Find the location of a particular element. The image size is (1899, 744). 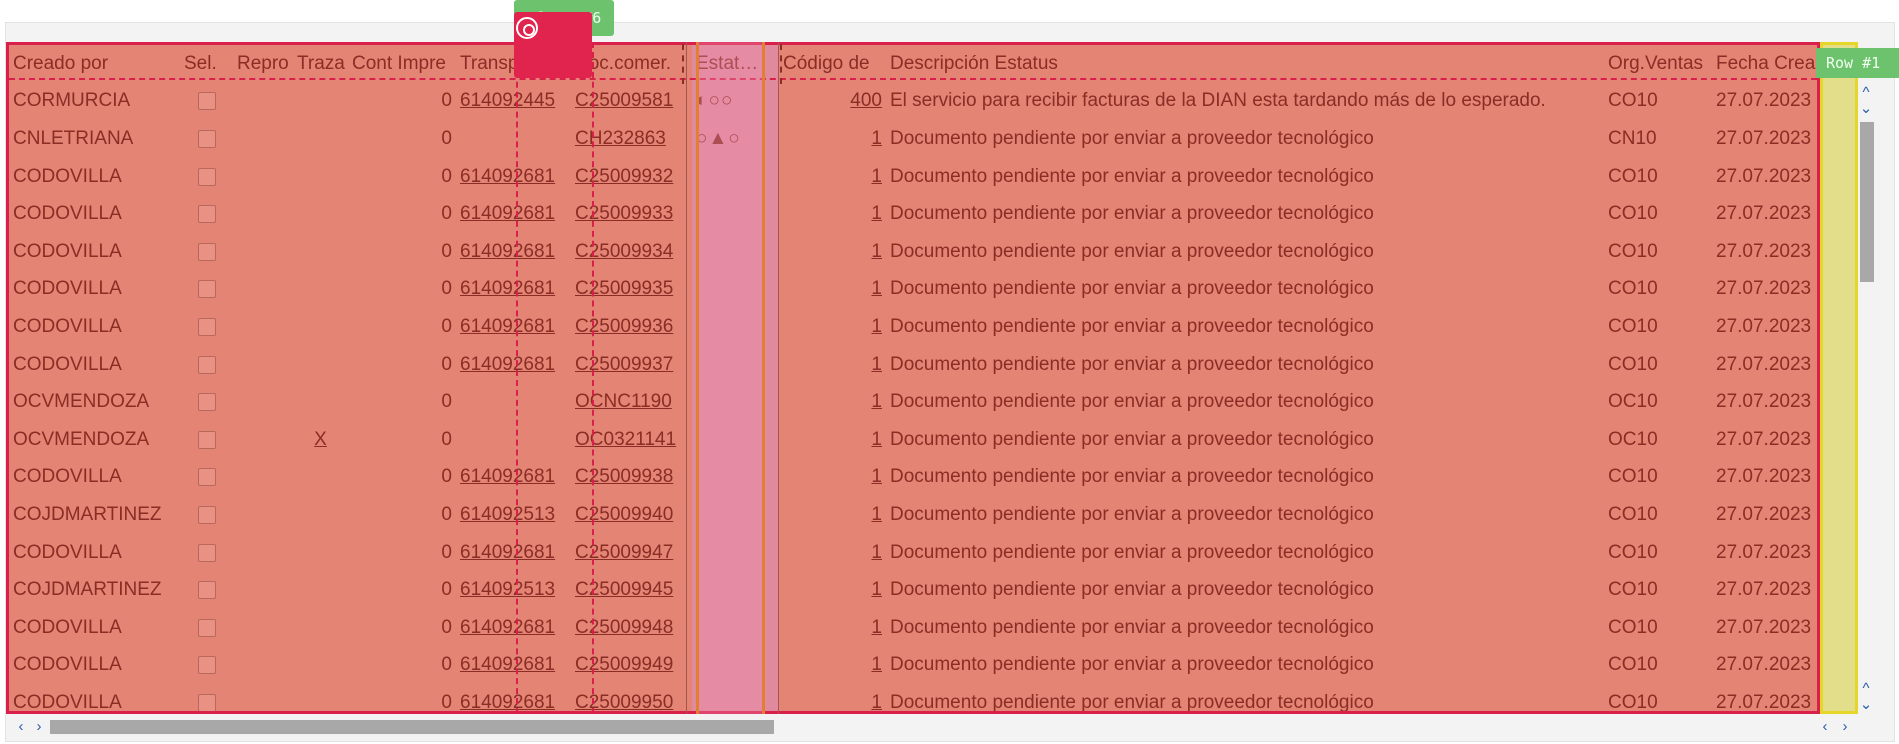

cell-doc-comer-link: C25009932 is located at coordinates (631, 177).